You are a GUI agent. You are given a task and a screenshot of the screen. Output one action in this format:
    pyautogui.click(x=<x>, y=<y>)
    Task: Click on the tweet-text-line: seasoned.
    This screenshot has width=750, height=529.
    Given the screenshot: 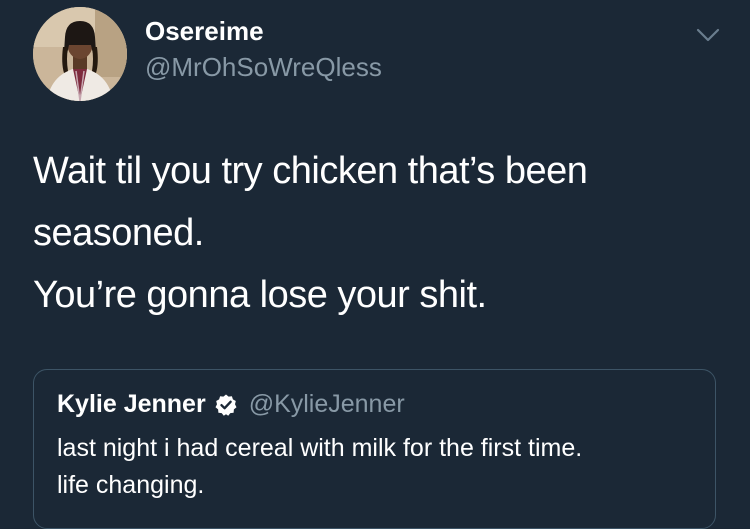 What is the action you would take?
    pyautogui.click(x=118, y=233)
    